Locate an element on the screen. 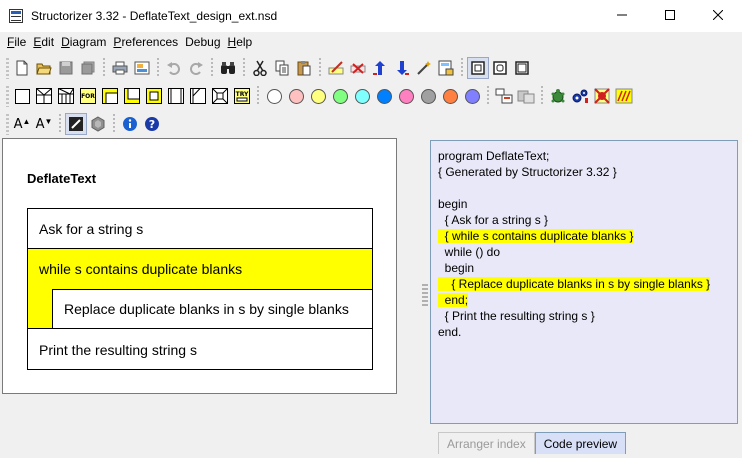 The image size is (742, 458). toggle-comments-button is located at coordinates (76, 124).